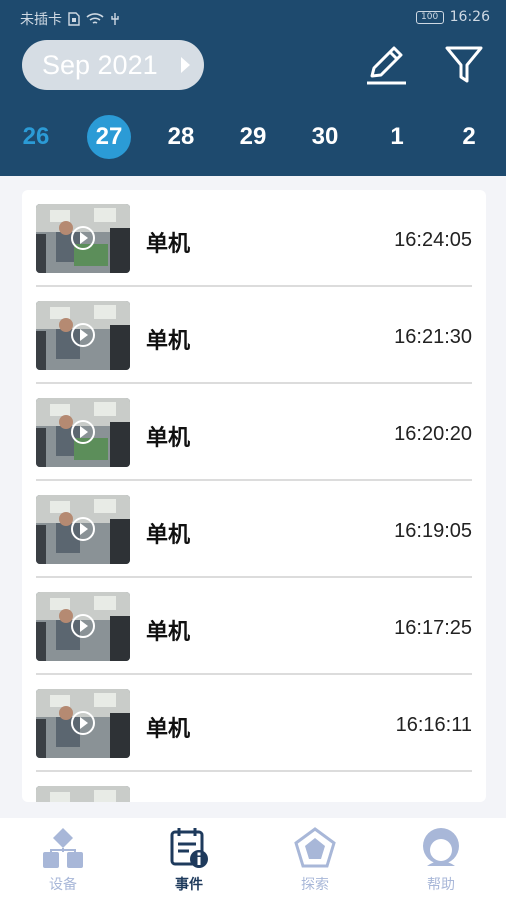 This screenshot has height=900, width=506. Describe the element at coordinates (325, 137) in the screenshot. I see `day-30: 30` at that location.